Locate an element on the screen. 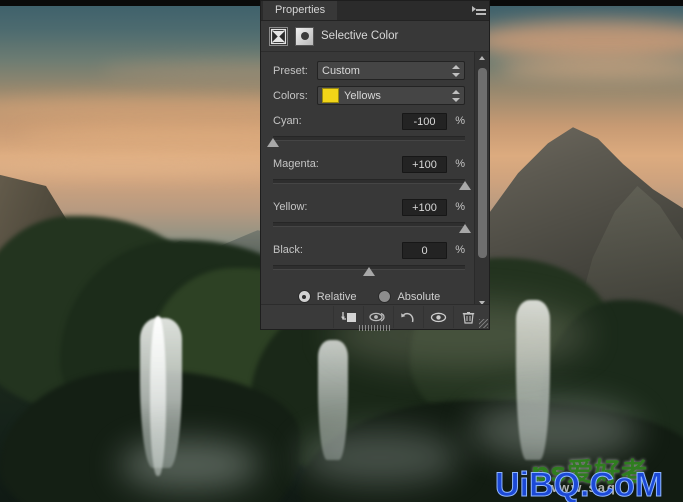 The height and width of the screenshot is (502, 683). eye-previous-state-icon is located at coordinates (377, 317).